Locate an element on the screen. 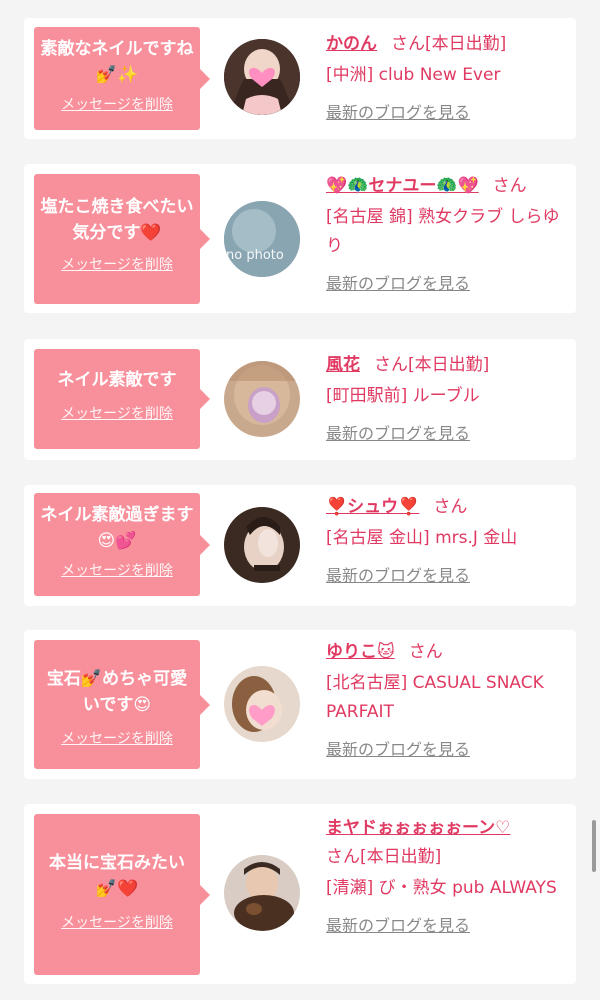  message-bubble: 塩たこ焼き食べたい気分です❤️ メッセージを削除 is located at coordinates (122, 239).